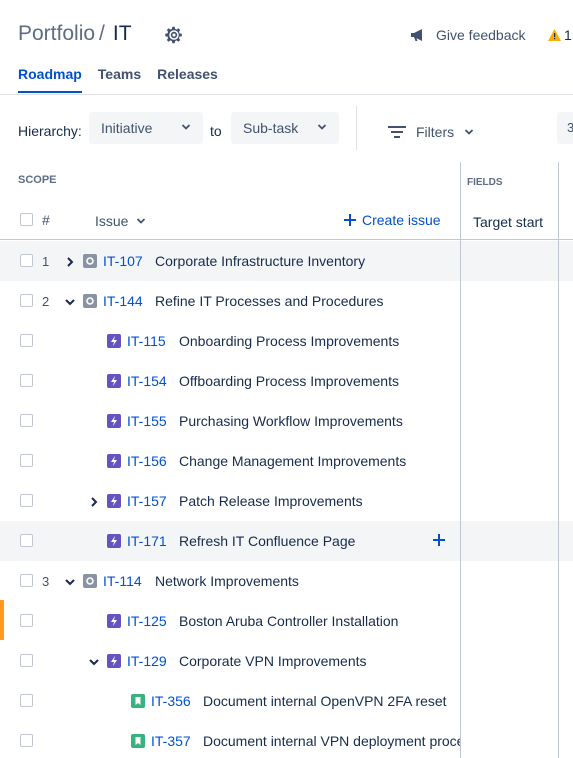 The image size is (573, 758). I want to click on issue-key-link: IT-125, so click(147, 621).